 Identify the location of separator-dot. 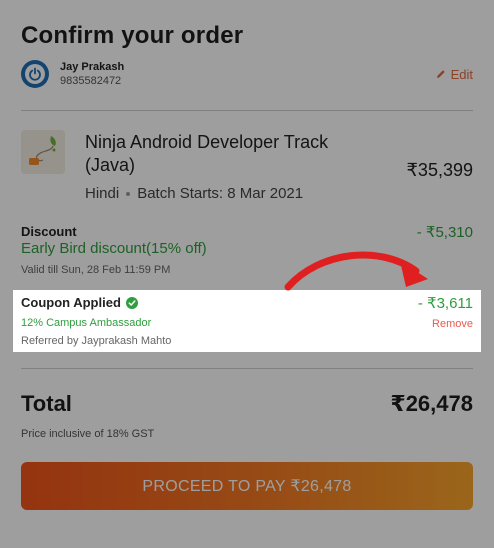
(128, 193).